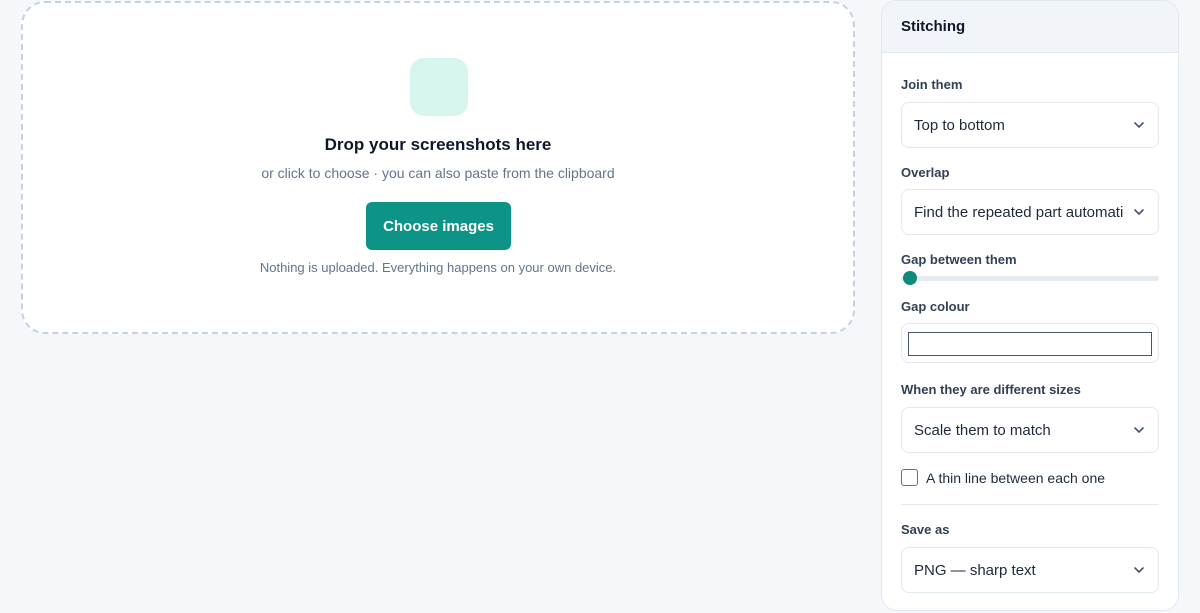 The image size is (1200, 613). Describe the element at coordinates (925, 172) in the screenshot. I see `overlap-label: Overlap` at that location.